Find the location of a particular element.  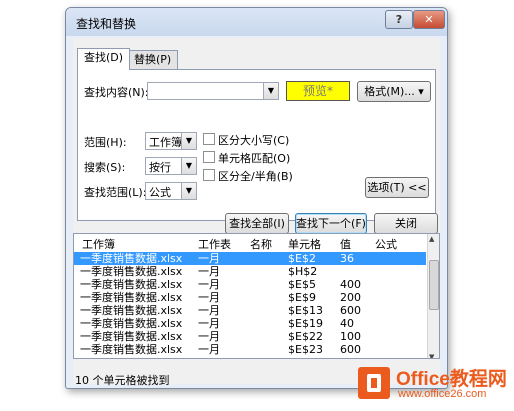

header-value: 值 is located at coordinates (345, 244).